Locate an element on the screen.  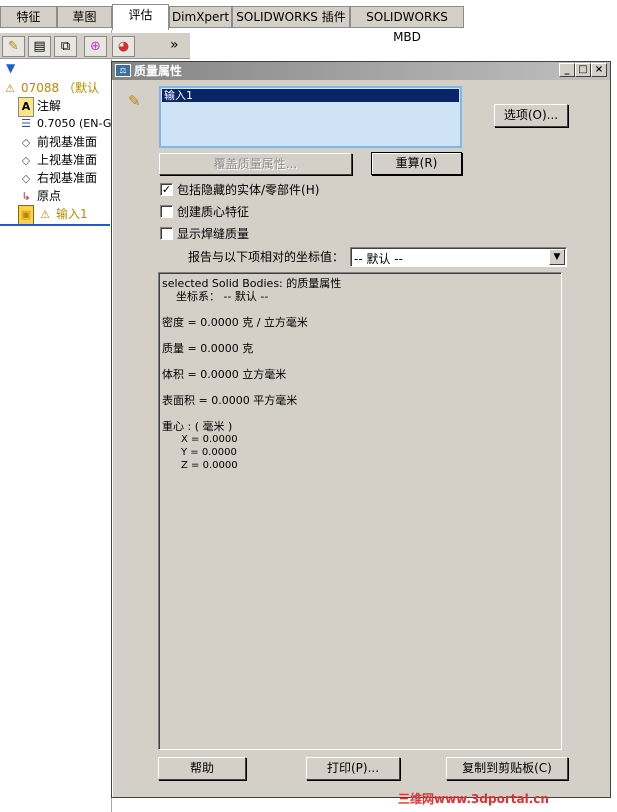
coordinate-system-label: 报告与以下项相对的坐标值： is located at coordinates (266, 257).